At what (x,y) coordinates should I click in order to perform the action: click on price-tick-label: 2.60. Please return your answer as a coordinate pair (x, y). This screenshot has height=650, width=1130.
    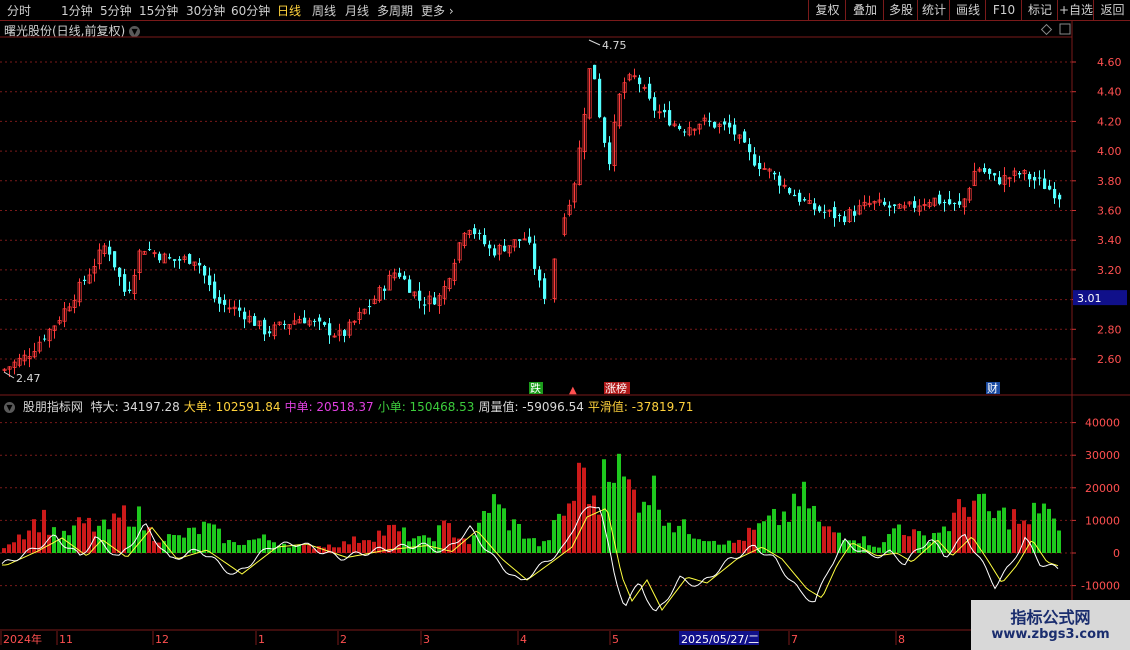
    Looking at the image, I should click on (1109, 359).